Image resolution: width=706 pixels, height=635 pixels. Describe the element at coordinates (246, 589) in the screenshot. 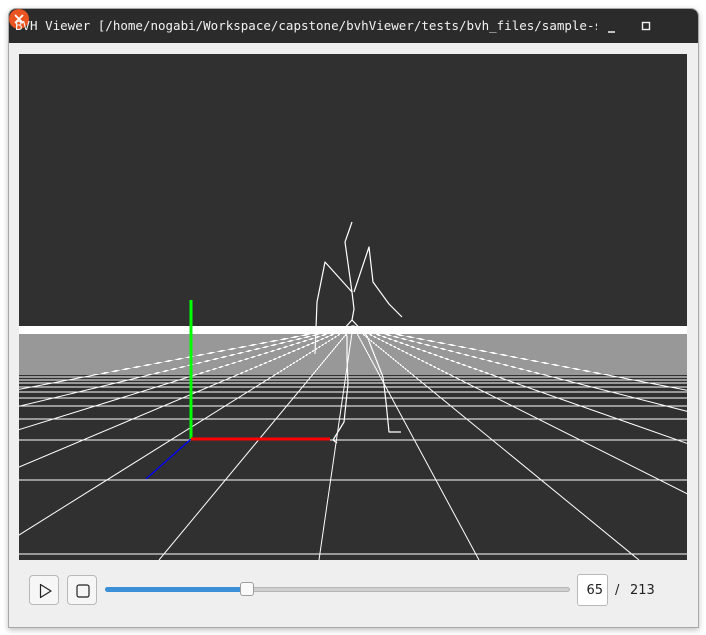

I see `slider-handle` at that location.